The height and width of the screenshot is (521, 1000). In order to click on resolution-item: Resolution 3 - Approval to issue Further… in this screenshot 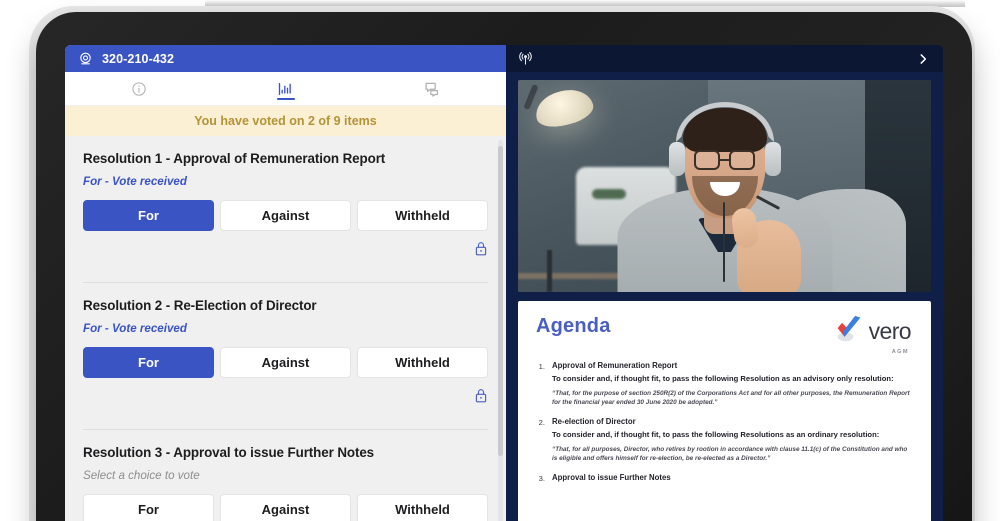, I will do `click(285, 475)`.